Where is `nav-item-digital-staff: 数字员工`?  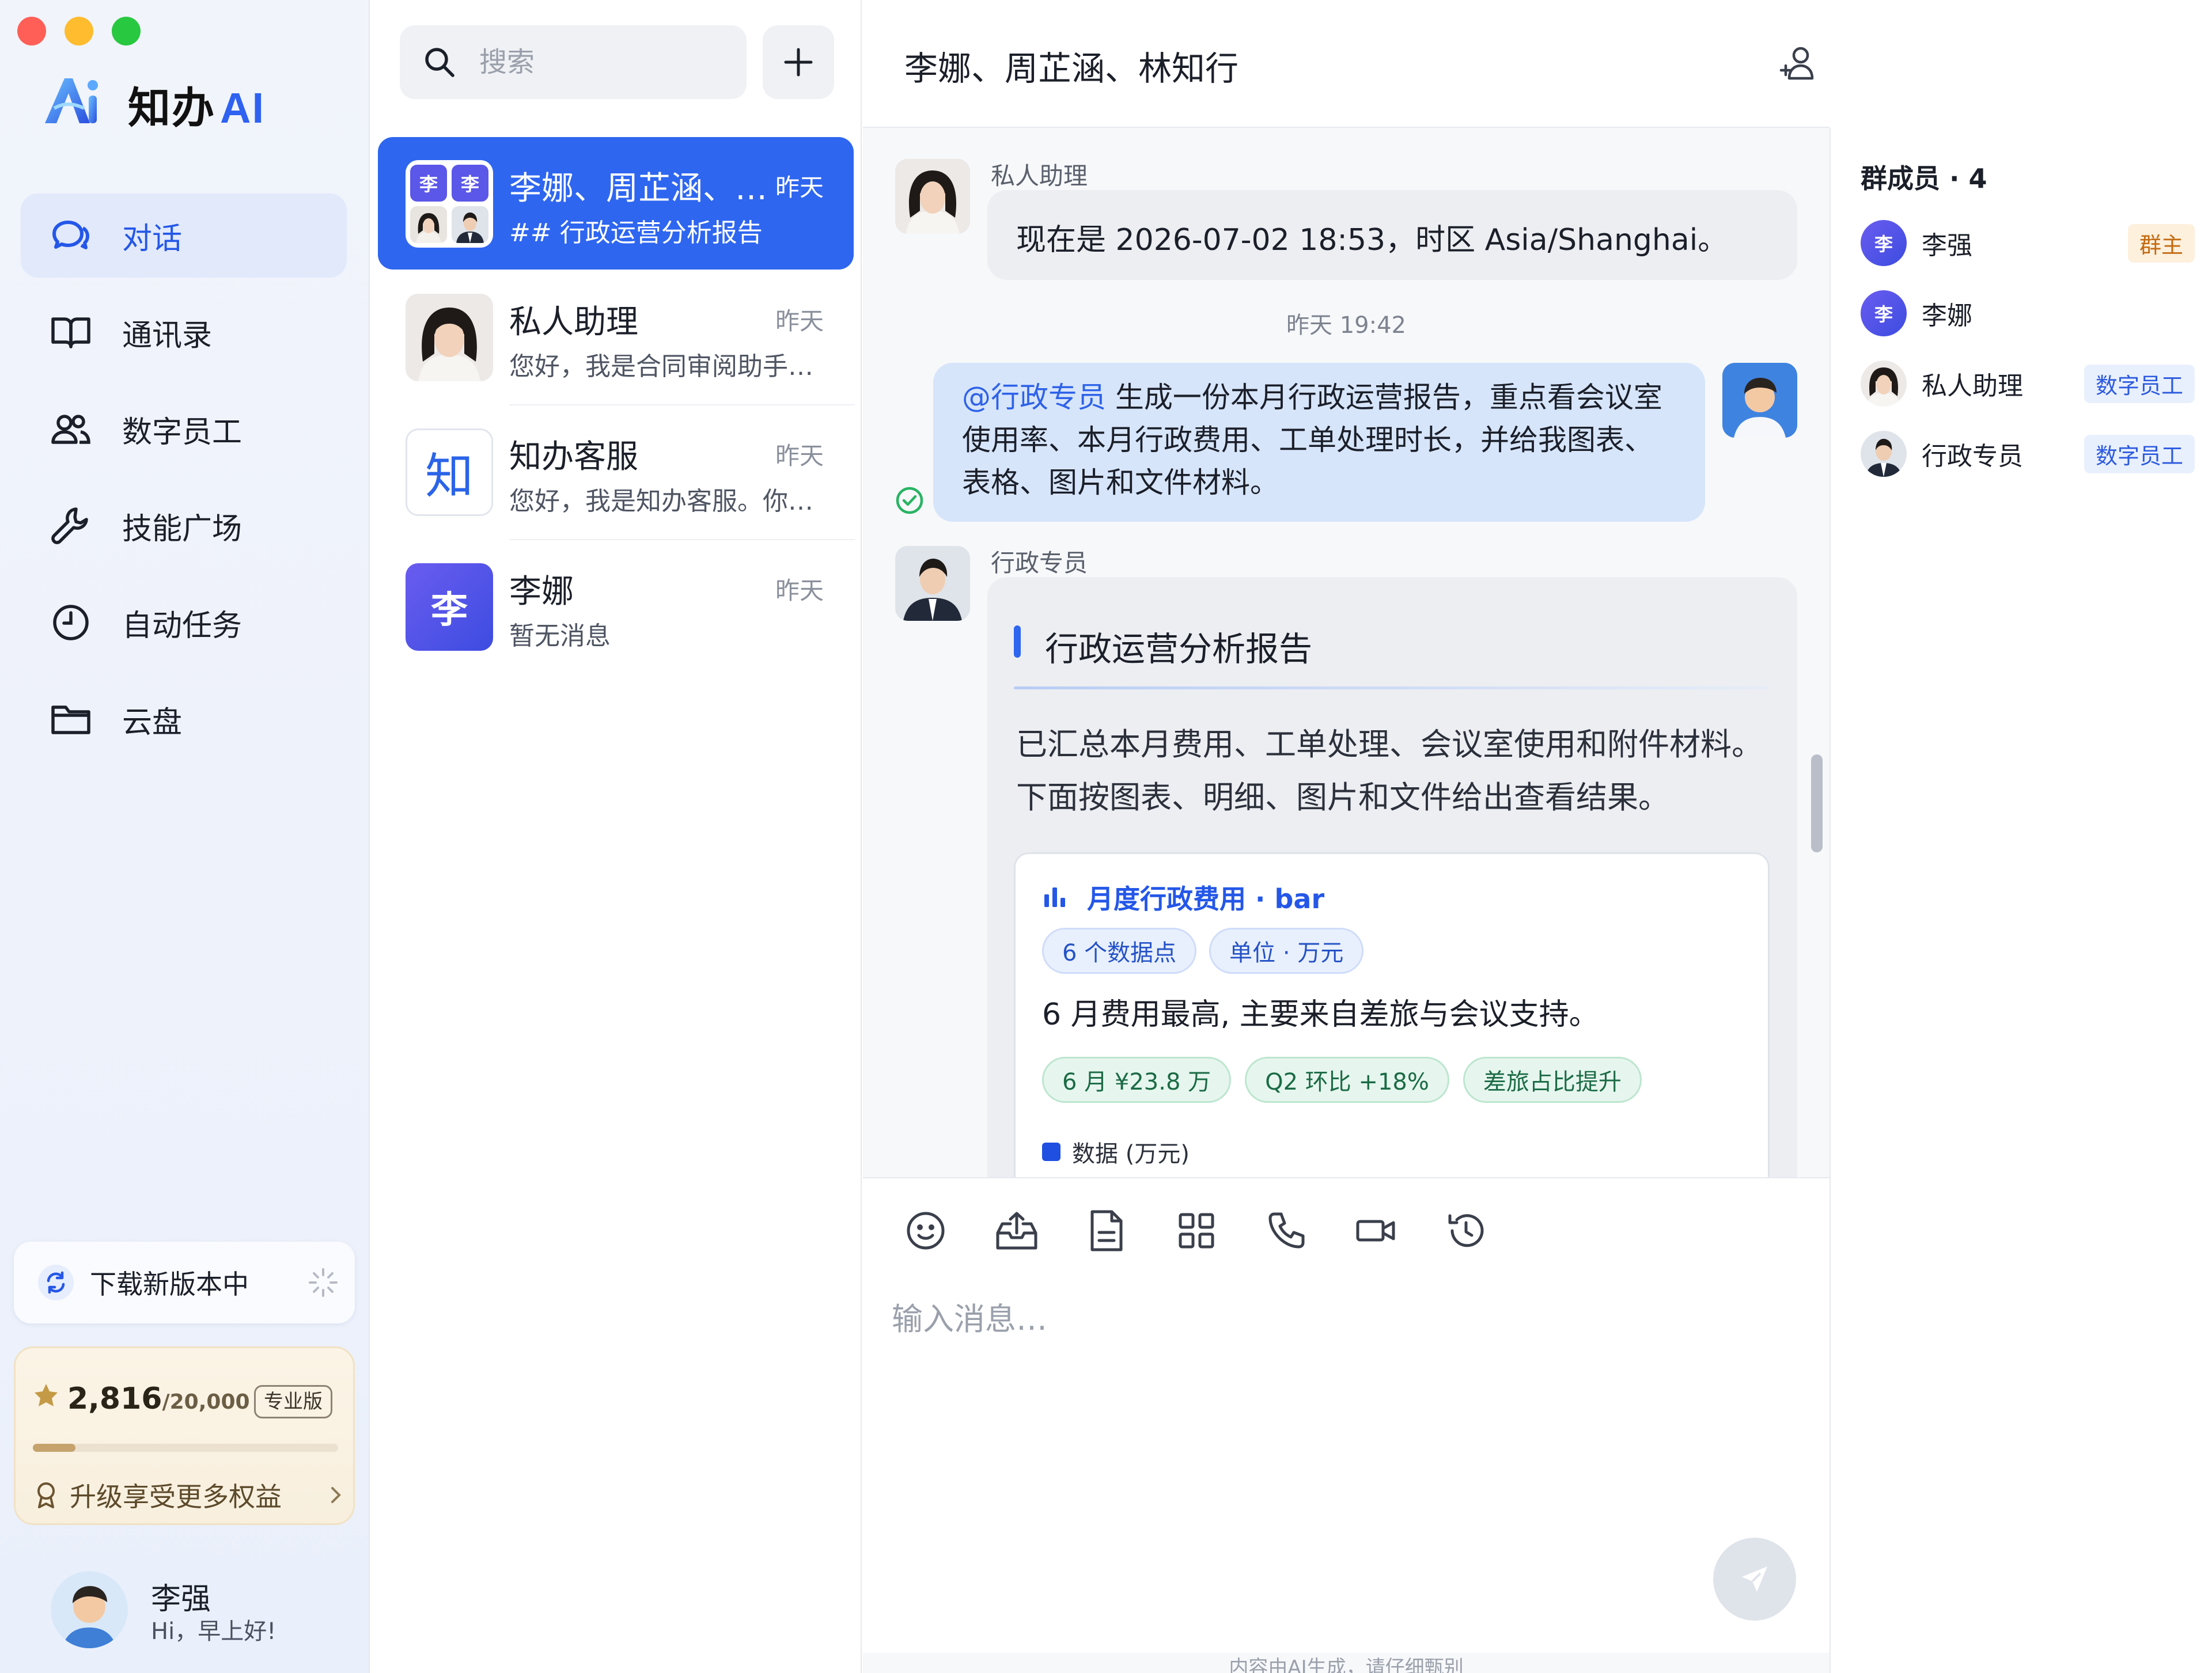 nav-item-digital-staff: 数字员工 is located at coordinates (184, 429).